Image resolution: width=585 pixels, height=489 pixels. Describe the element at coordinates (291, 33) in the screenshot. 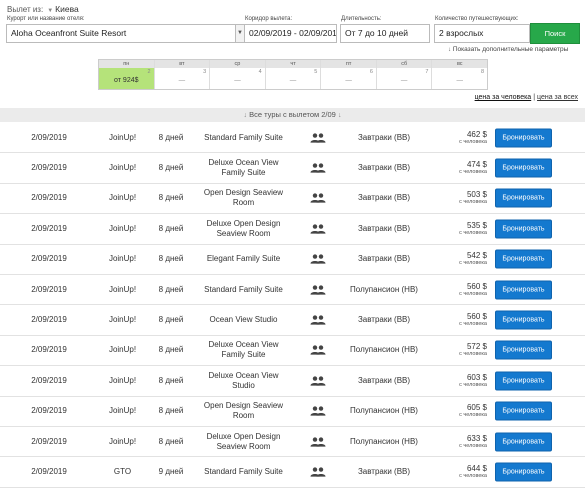

I see `dates-input: 02/09/2019 - 02/09/2019` at that location.